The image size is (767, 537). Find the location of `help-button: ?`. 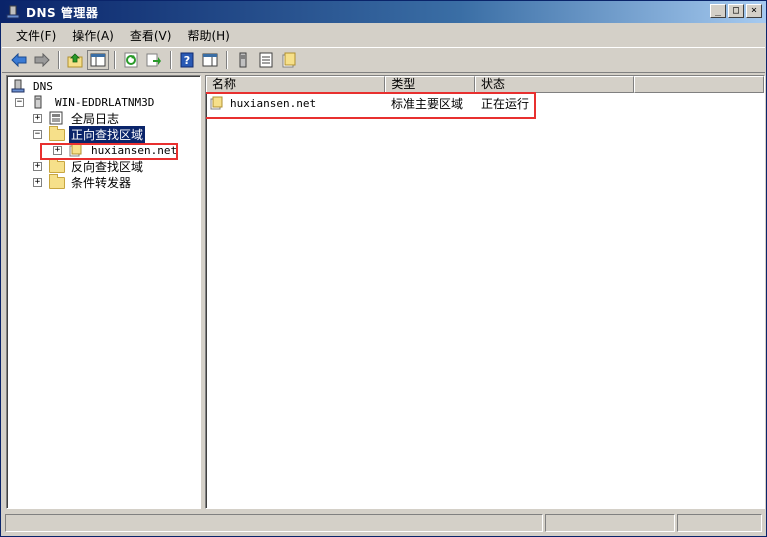

help-button: ? is located at coordinates (187, 60).